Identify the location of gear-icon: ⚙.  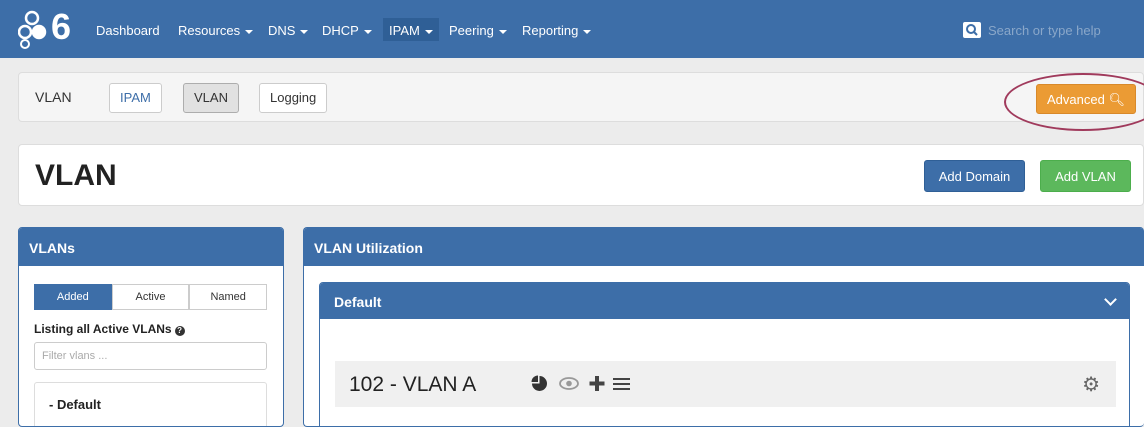
(1091, 384).